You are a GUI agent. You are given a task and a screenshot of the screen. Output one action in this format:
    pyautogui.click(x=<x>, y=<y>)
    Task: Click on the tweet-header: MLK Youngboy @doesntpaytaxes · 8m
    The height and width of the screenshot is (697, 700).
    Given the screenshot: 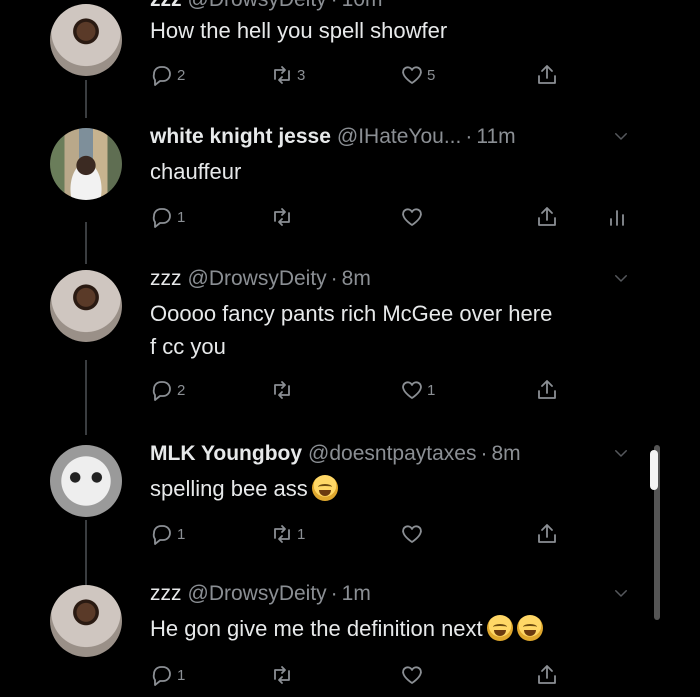 What is the action you would take?
    pyautogui.click(x=335, y=454)
    